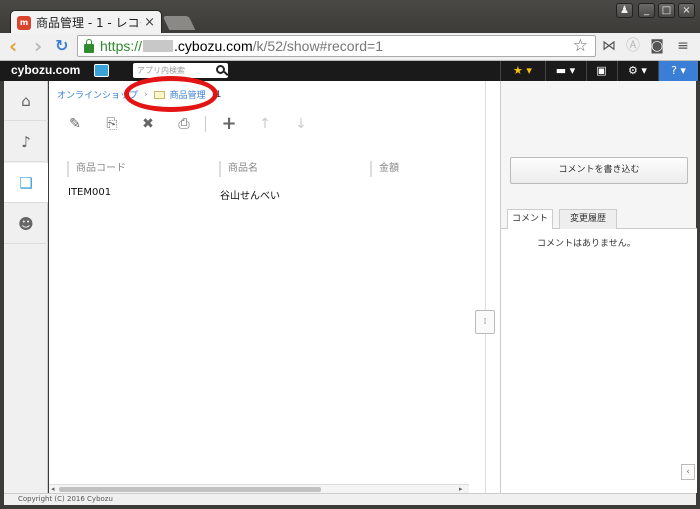 This screenshot has height=509, width=700. Describe the element at coordinates (158, 46) in the screenshot. I see `url-redacted` at that location.